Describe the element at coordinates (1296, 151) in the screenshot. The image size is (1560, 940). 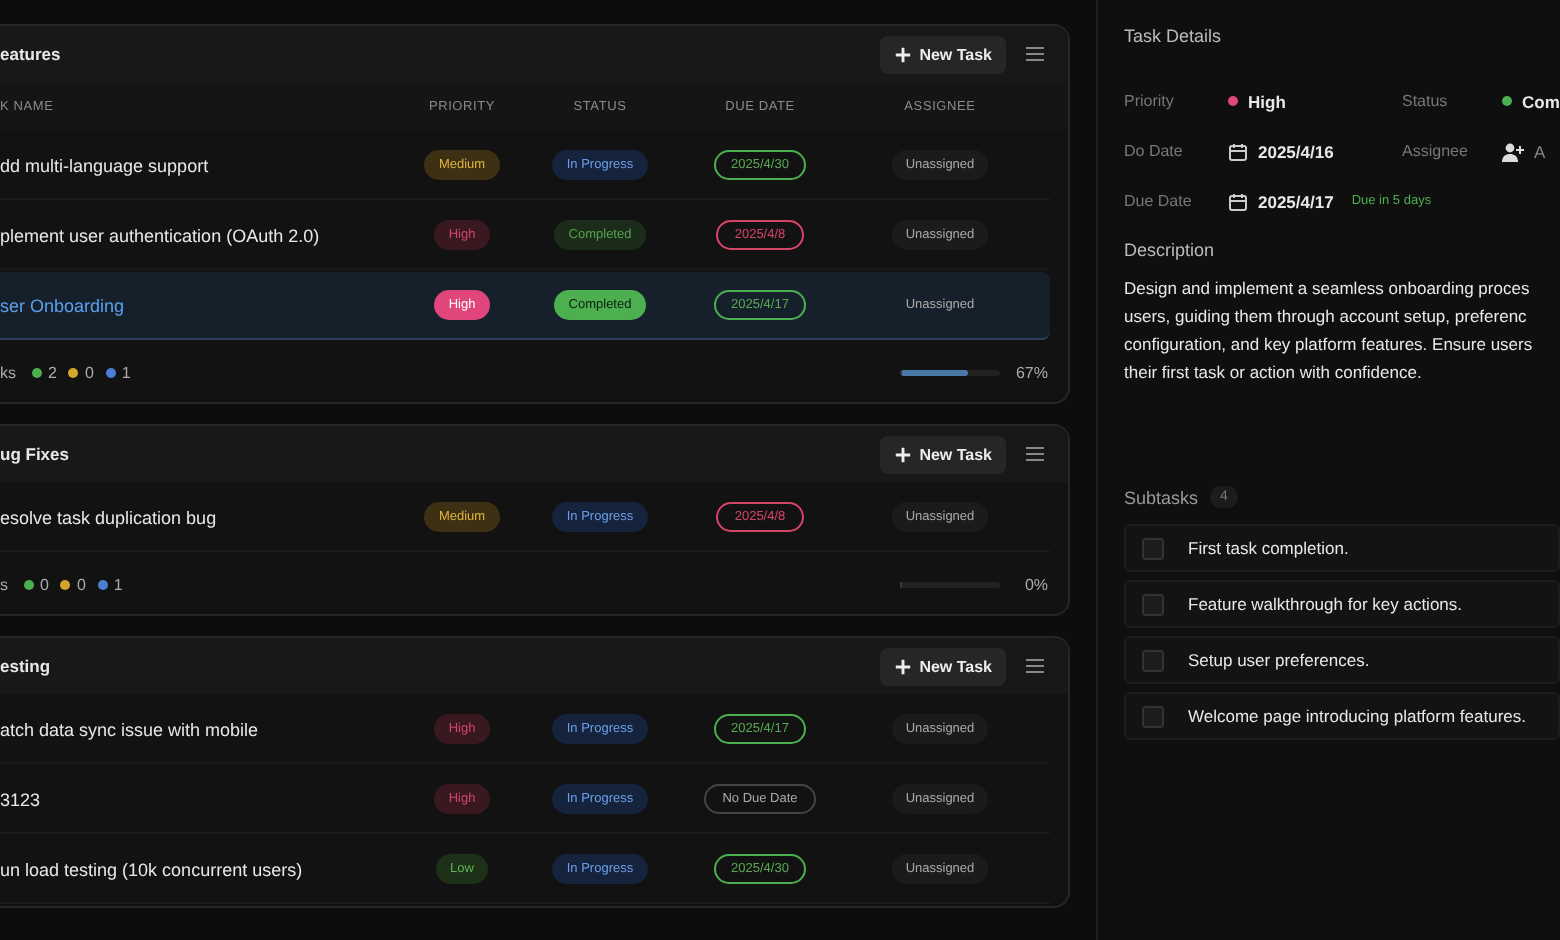
I see `do-date-value: 2025/4/16` at that location.